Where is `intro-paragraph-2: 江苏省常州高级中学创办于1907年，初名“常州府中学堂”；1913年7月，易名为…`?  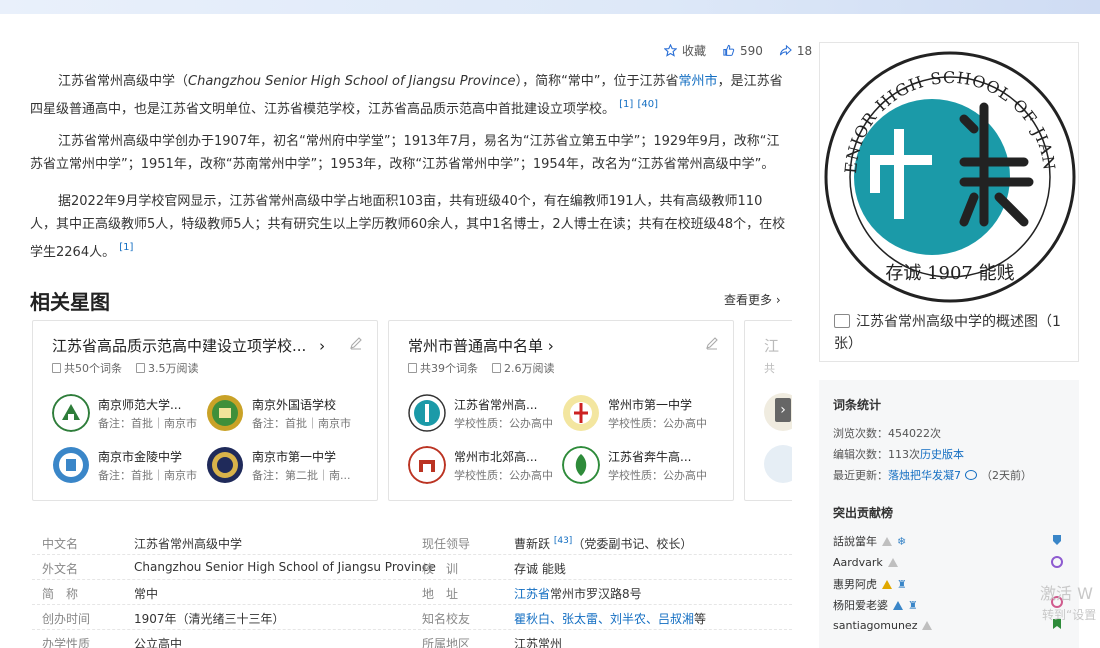 intro-paragraph-2: 江苏省常州高级中学创办于1907年，初名“常州府中学堂”；1913年7月，易名为… is located at coordinates (405, 153).